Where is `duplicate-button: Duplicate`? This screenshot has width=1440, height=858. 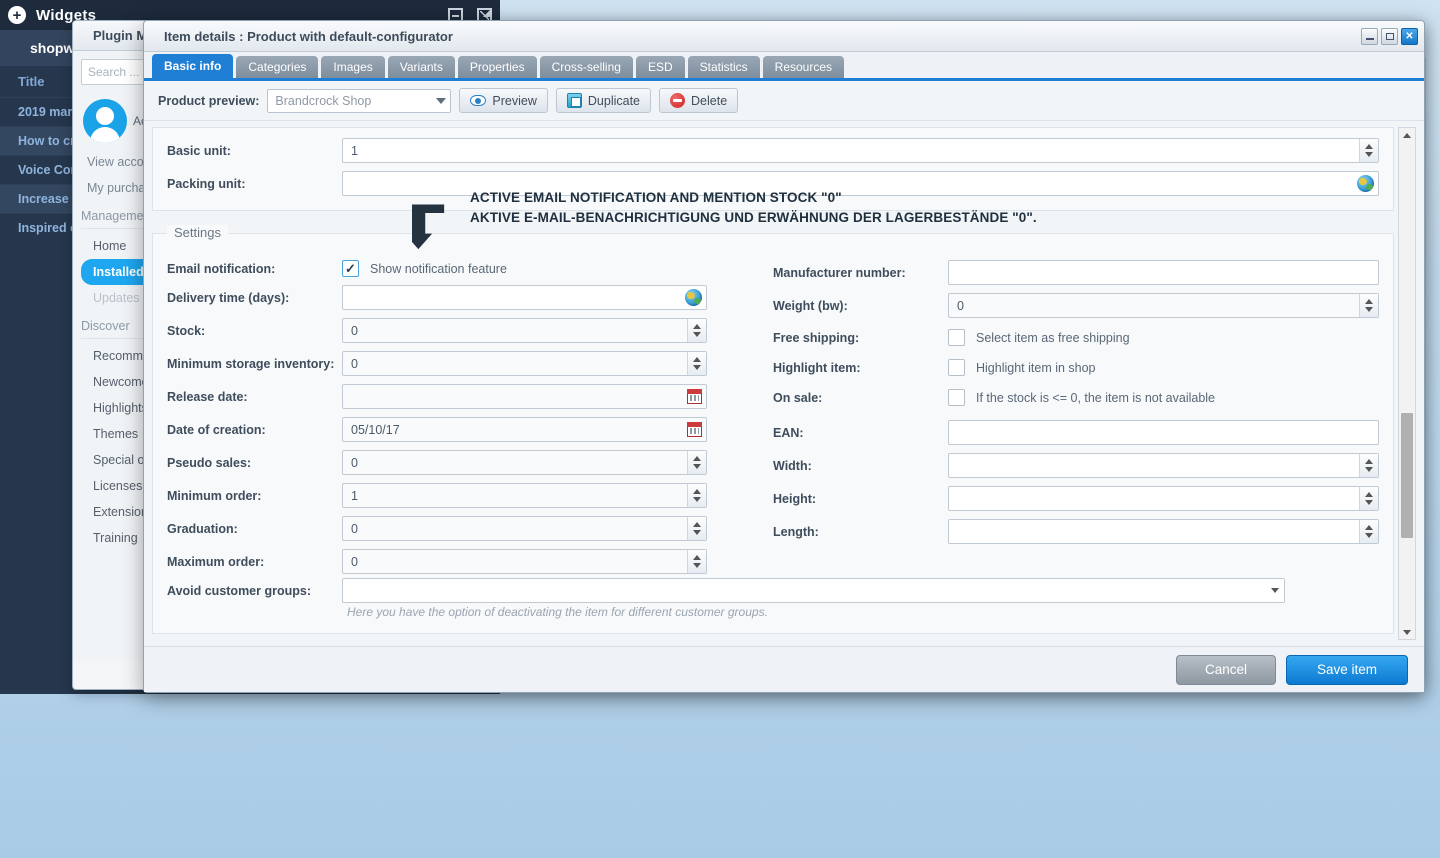 duplicate-button: Duplicate is located at coordinates (603, 100).